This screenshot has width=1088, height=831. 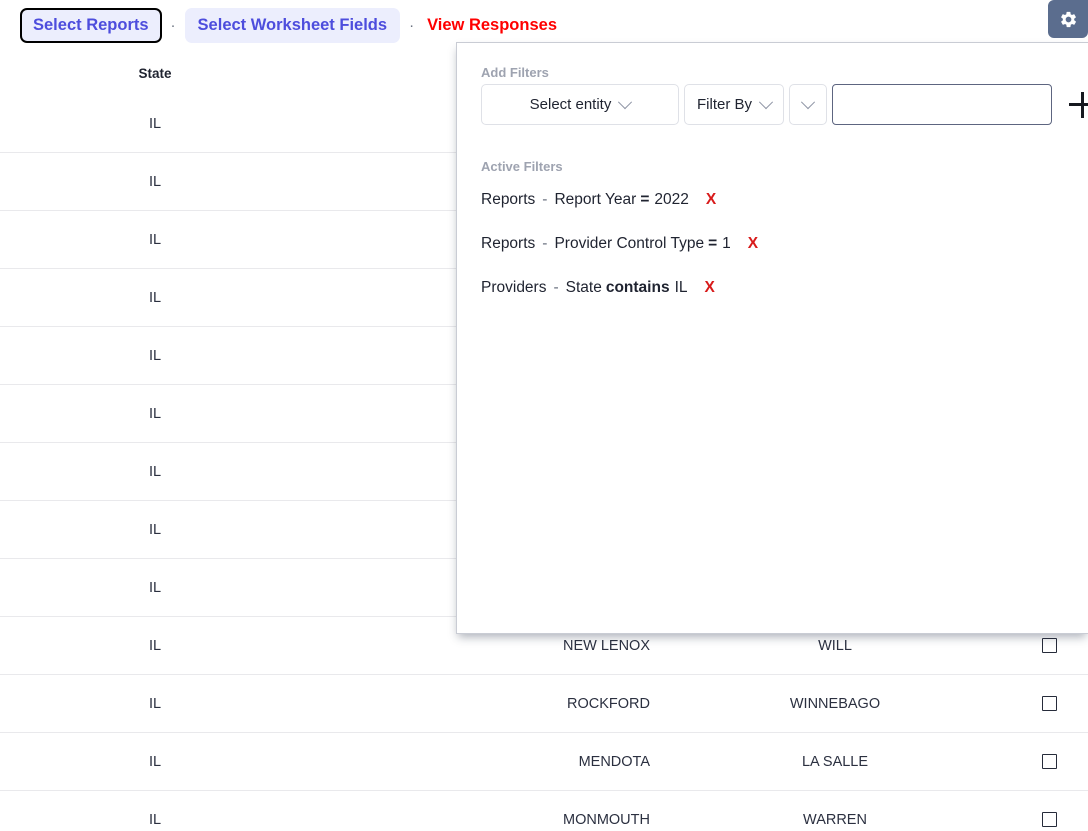 What do you see at coordinates (681, 287) in the screenshot?
I see `active-filter-value: IL` at bounding box center [681, 287].